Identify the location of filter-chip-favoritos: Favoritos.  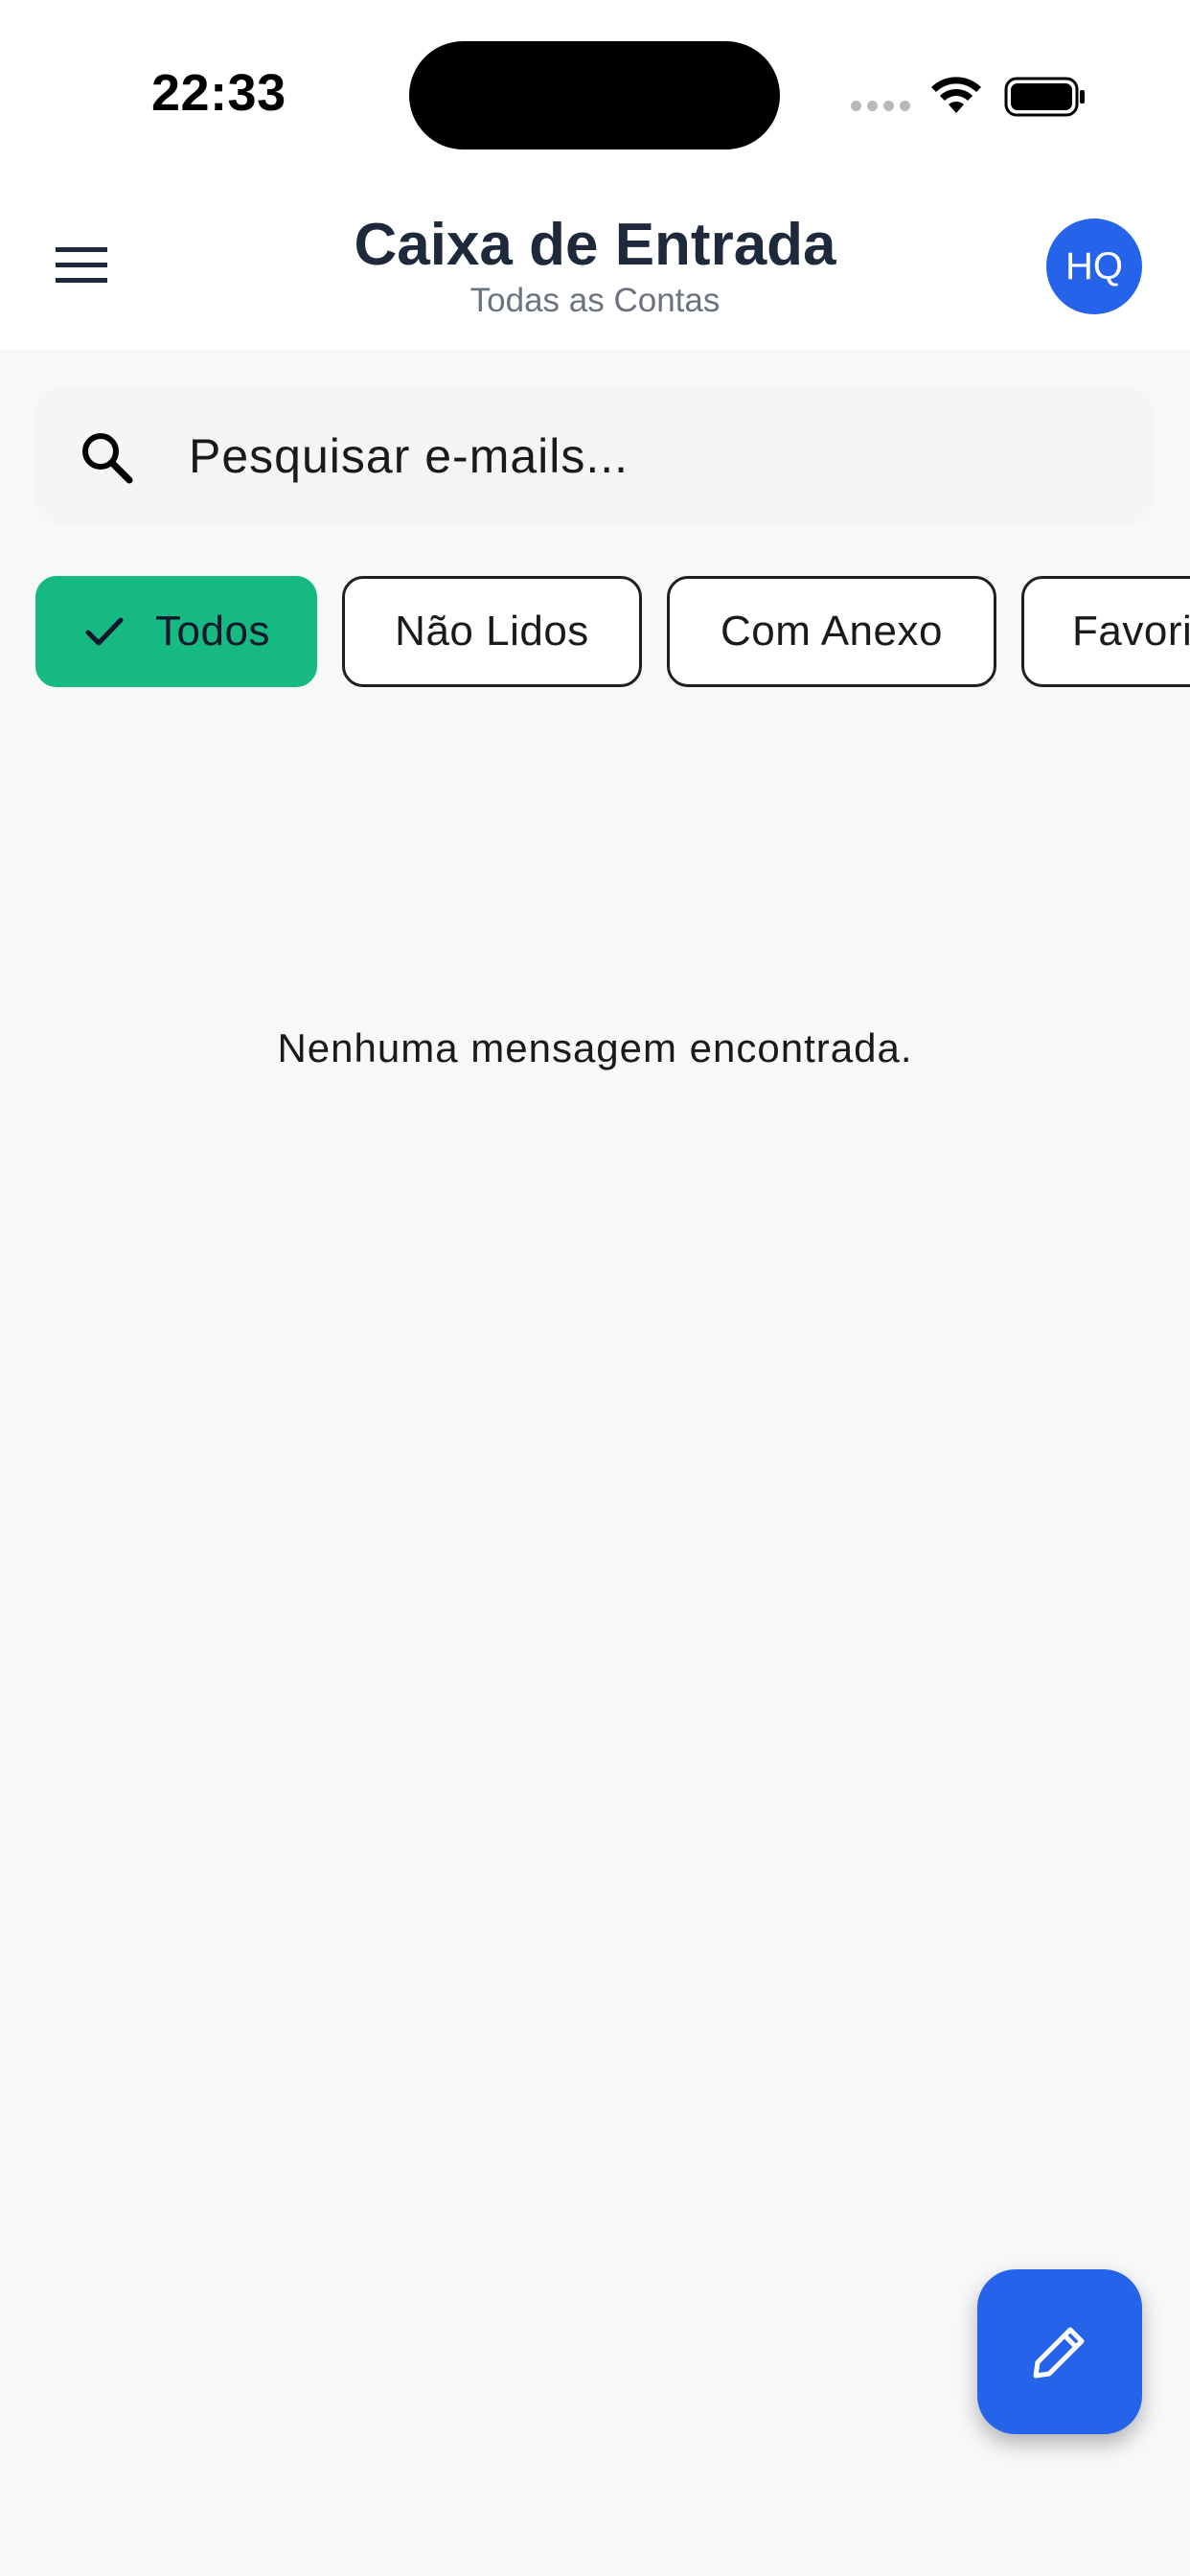
(1105, 631).